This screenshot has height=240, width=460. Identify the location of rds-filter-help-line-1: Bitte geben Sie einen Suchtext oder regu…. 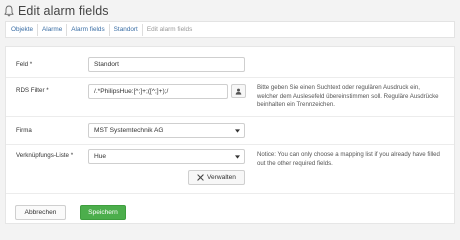
(338, 87).